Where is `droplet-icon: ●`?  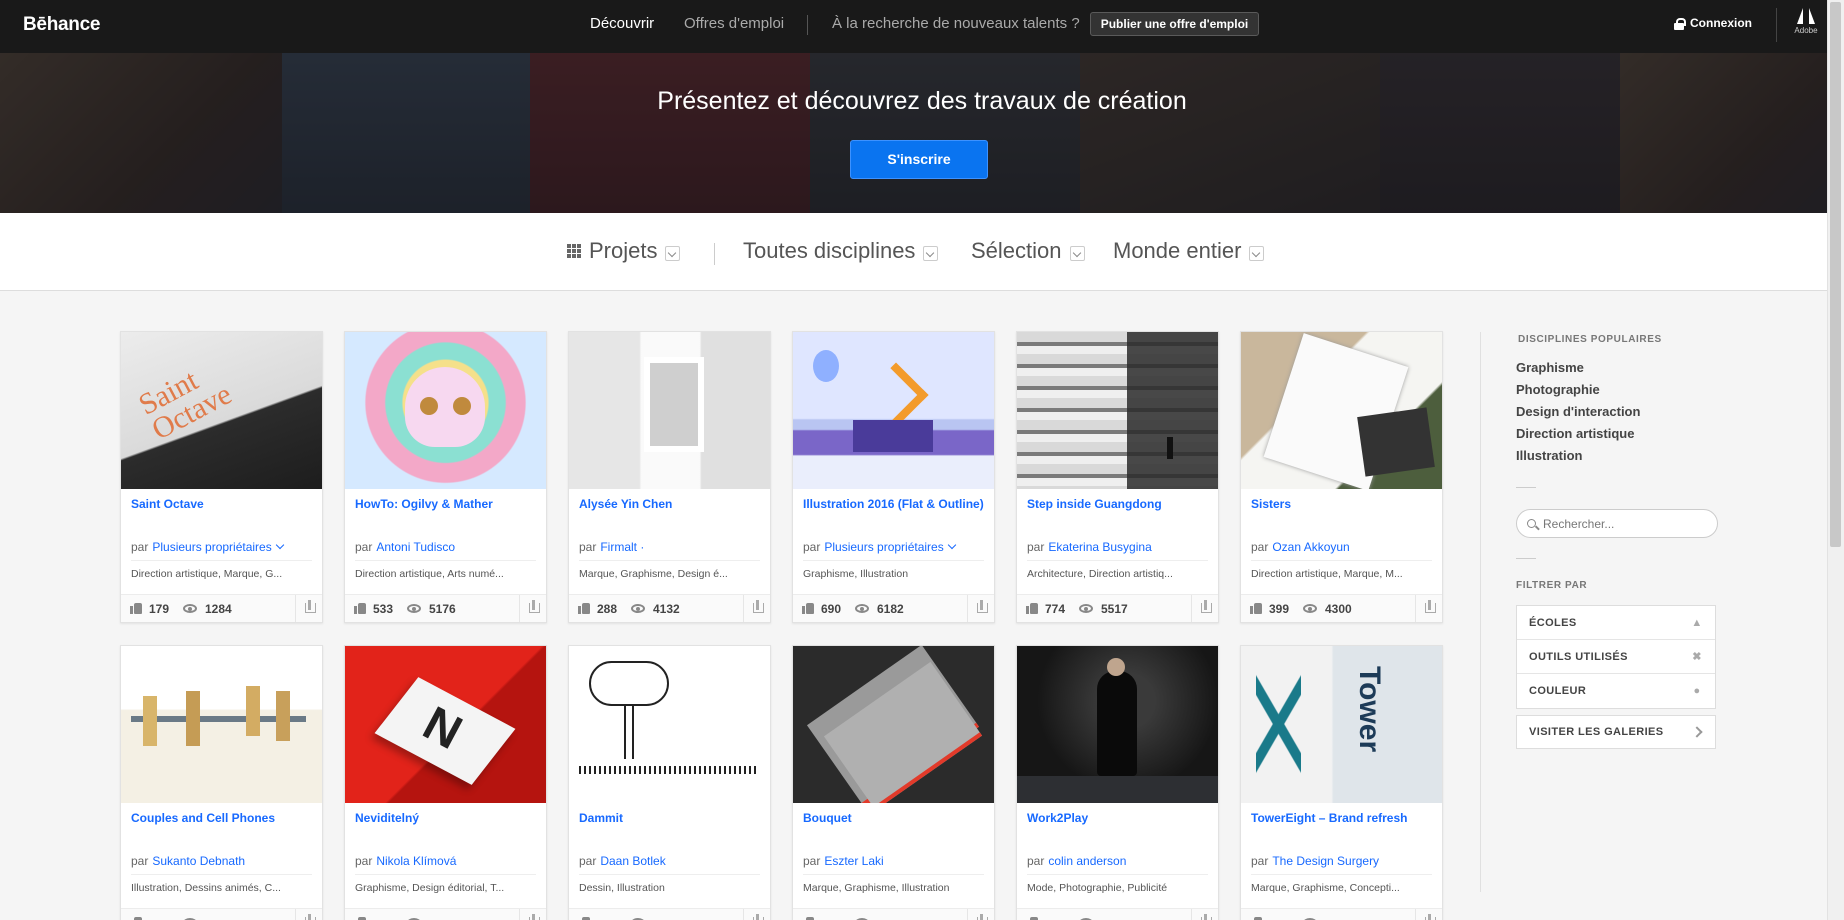
droplet-icon: ● is located at coordinates (1697, 691).